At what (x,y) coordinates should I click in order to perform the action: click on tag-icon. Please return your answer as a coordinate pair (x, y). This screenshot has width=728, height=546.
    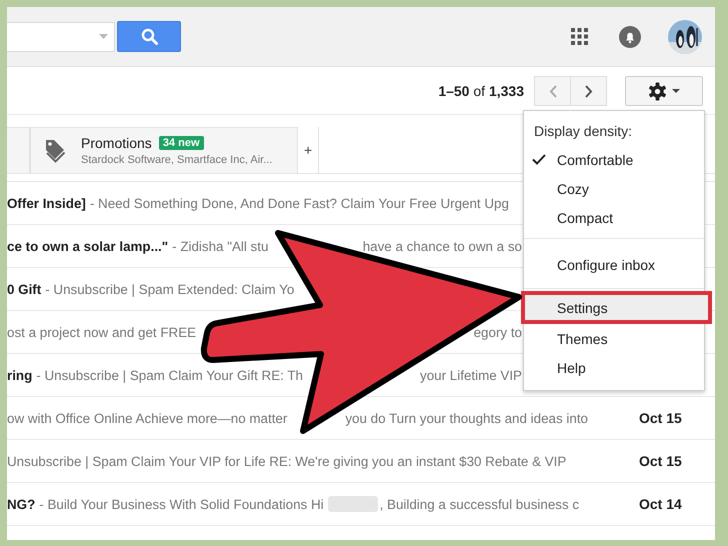
    Looking at the image, I should click on (56, 151).